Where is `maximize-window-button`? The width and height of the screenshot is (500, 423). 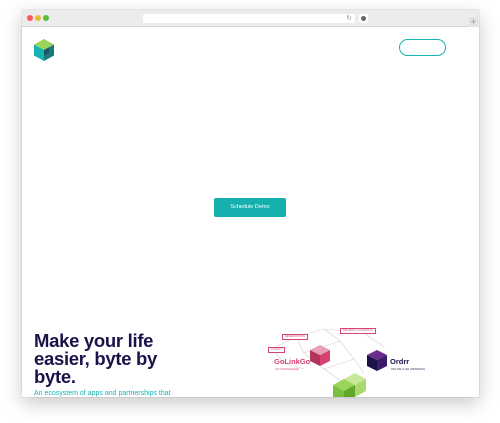
maximize-window-button is located at coordinates (46, 18).